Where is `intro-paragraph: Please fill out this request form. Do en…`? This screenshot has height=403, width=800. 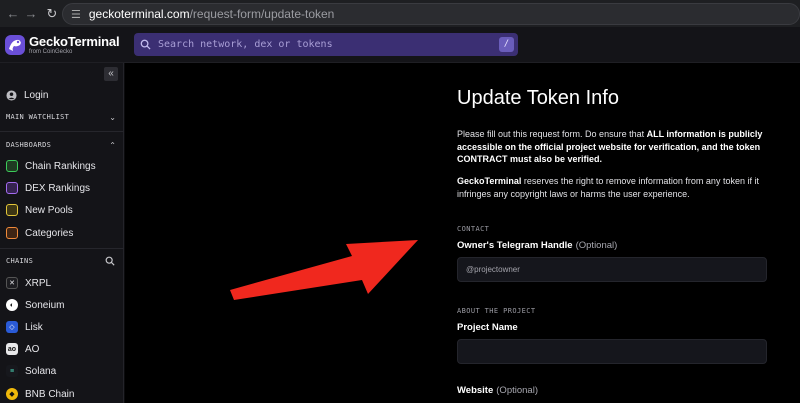
intro-paragraph: Please fill out this request form. Do en… is located at coordinates (622, 147).